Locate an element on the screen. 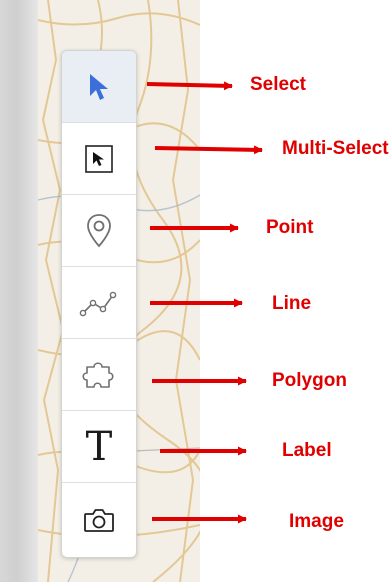  point-callout: Point is located at coordinates (290, 227).